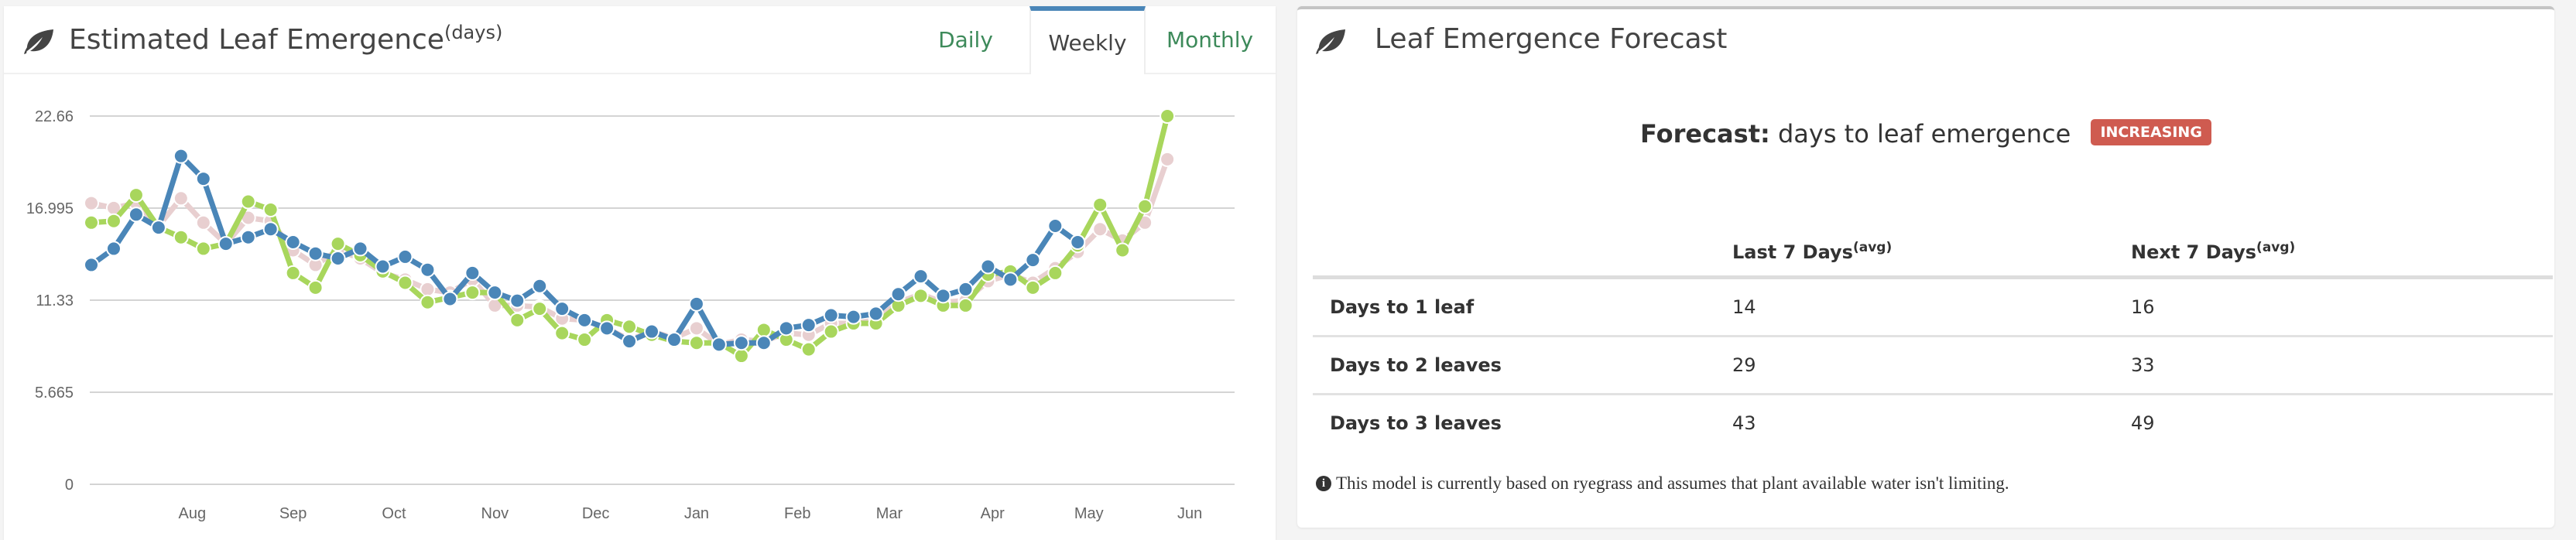 Image resolution: width=2576 pixels, height=540 pixels. What do you see at coordinates (1925, 42) in the screenshot?
I see `forecast-panel-header: Leaf Emergence Forecast` at bounding box center [1925, 42].